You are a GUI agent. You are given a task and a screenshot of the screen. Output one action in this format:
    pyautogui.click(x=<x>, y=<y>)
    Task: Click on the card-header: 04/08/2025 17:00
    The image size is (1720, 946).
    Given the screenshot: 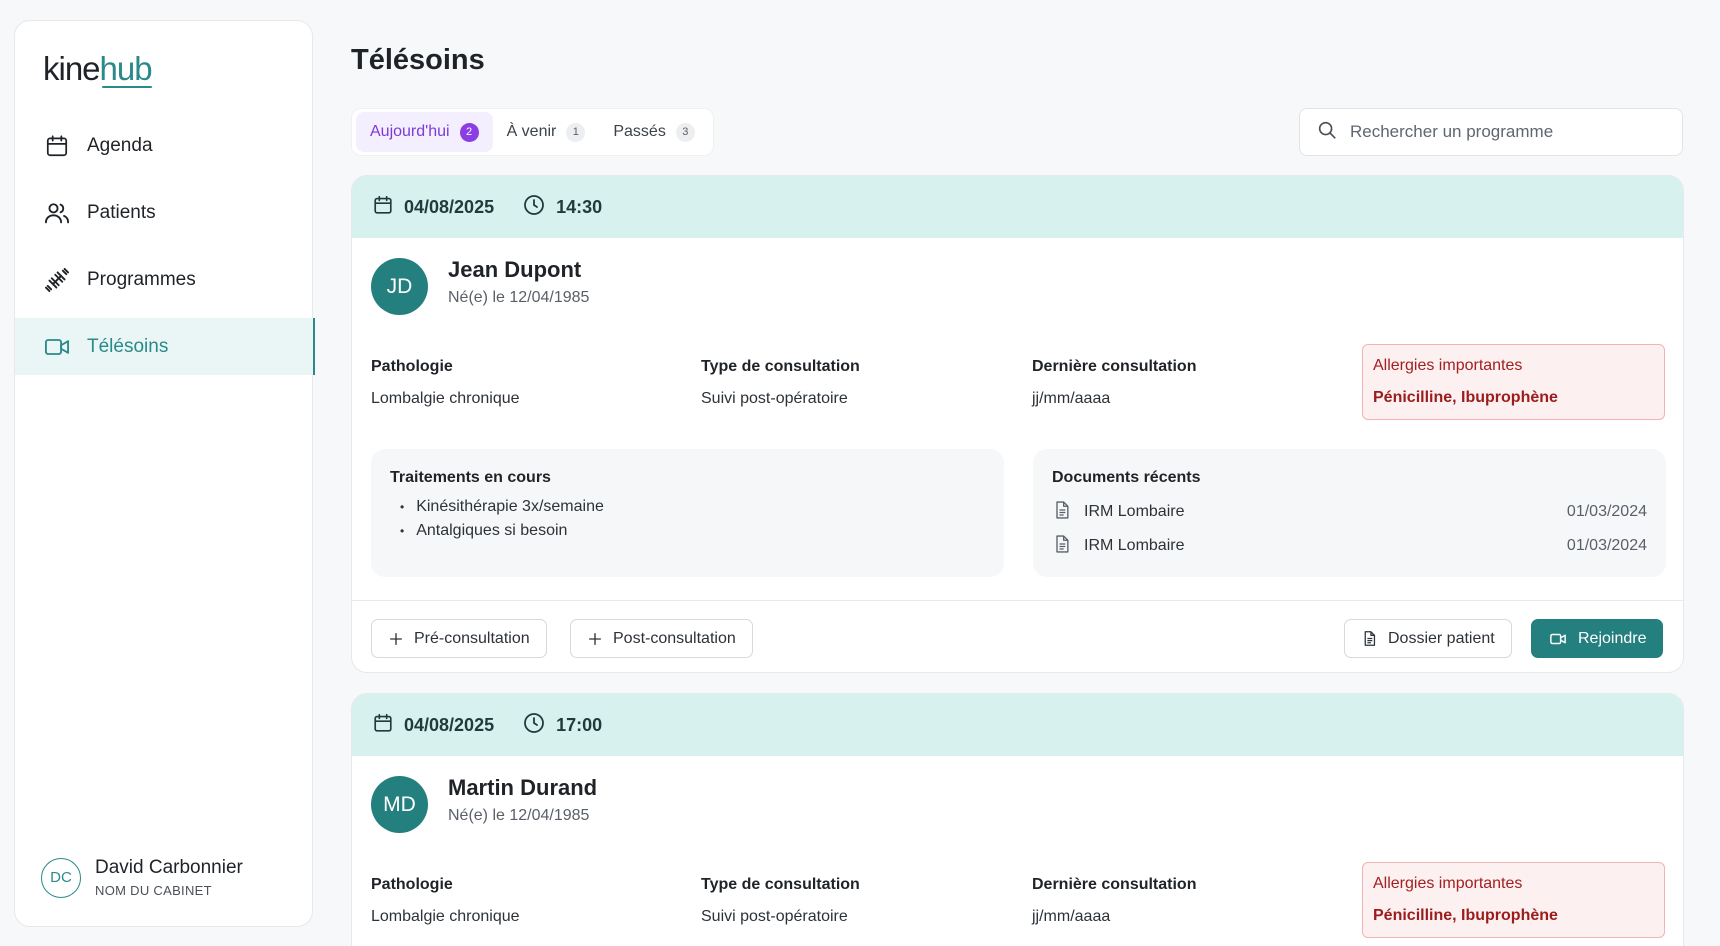 What is the action you would take?
    pyautogui.click(x=1017, y=725)
    